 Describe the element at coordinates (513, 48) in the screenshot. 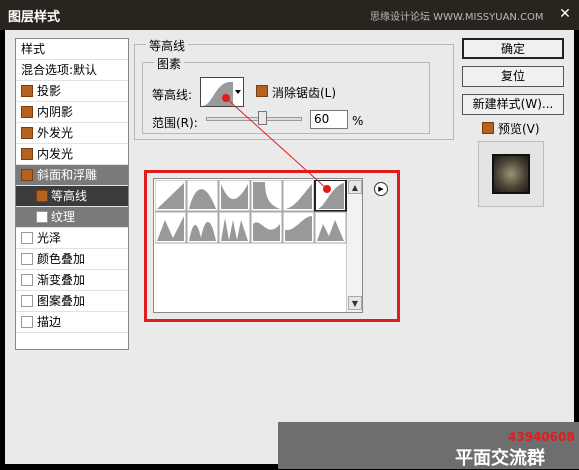

I see `ok-button: 确定` at that location.